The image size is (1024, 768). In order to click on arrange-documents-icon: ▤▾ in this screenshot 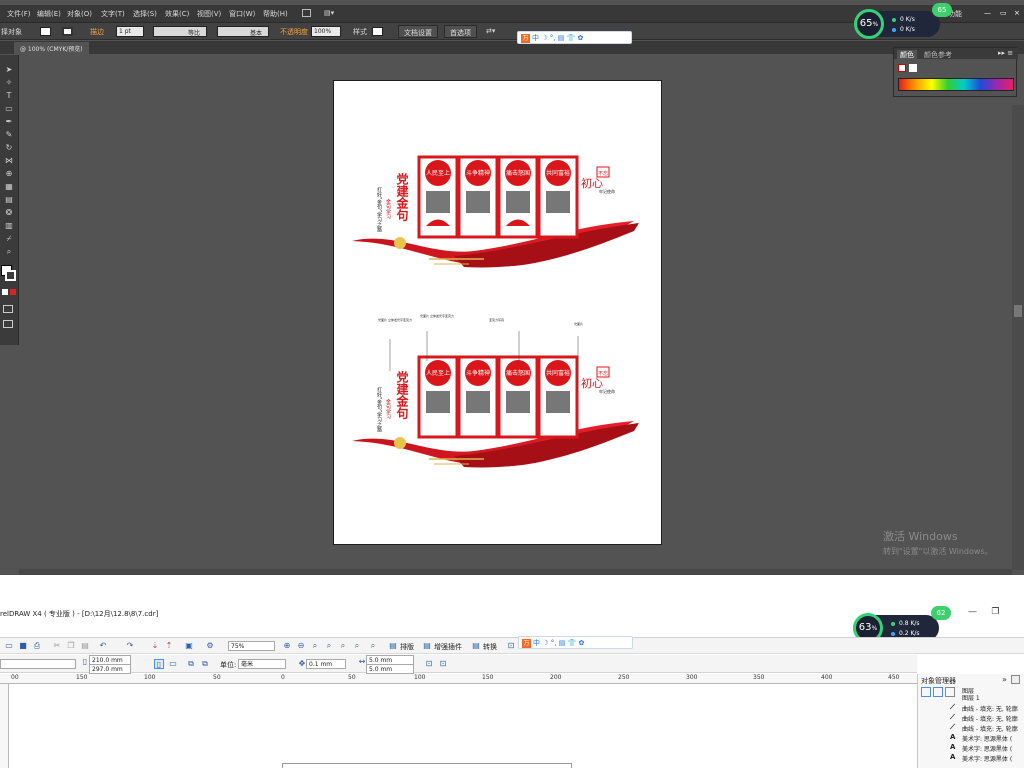, I will do `click(329, 13)`.